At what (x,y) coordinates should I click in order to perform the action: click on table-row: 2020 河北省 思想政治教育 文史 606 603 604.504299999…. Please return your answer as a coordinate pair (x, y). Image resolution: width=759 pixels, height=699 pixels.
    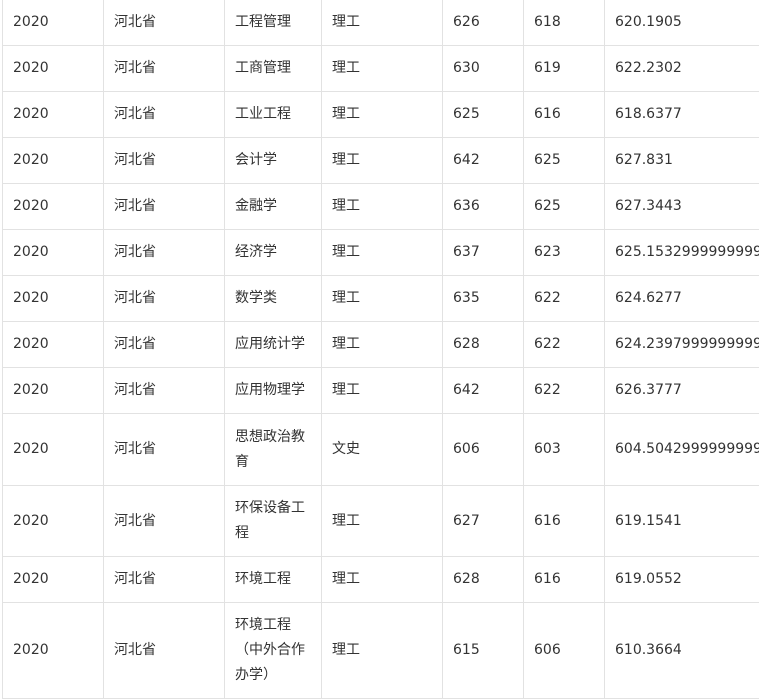
    Looking at the image, I should click on (380, 449).